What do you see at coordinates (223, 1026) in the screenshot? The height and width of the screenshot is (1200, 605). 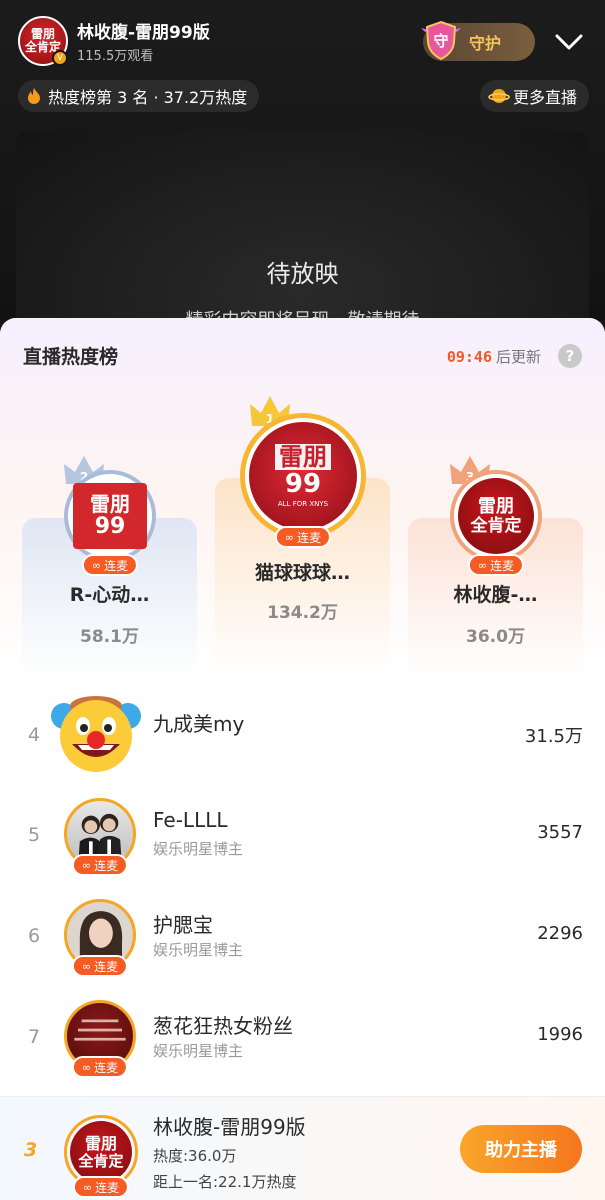 I see `list-name: 葱花狂热女粉丝` at bounding box center [223, 1026].